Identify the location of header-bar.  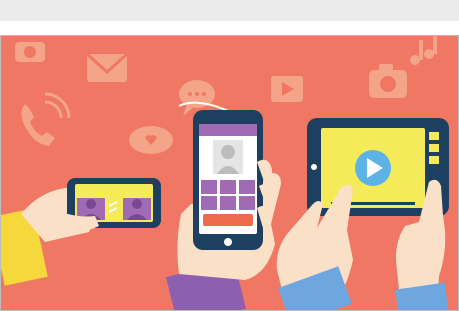
(229, 10).